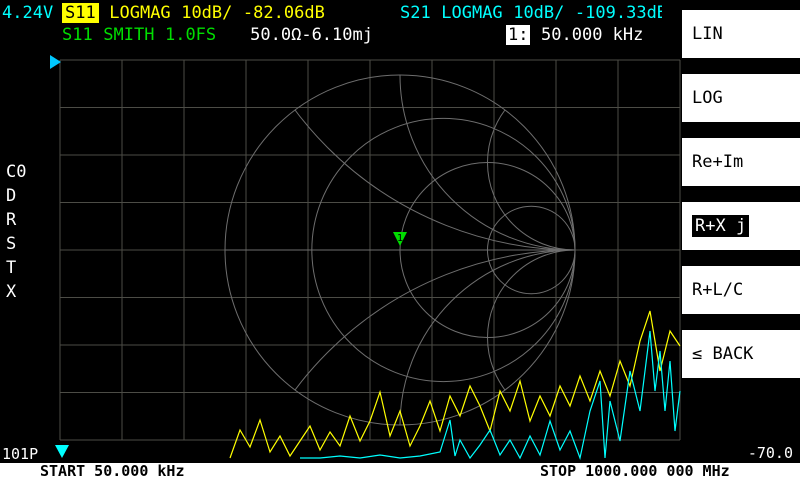 This screenshot has height=480, width=800. I want to click on format-menu: LIN LOG Re+Im R+X j R+L/C ≤ BACK, so click(741, 240).